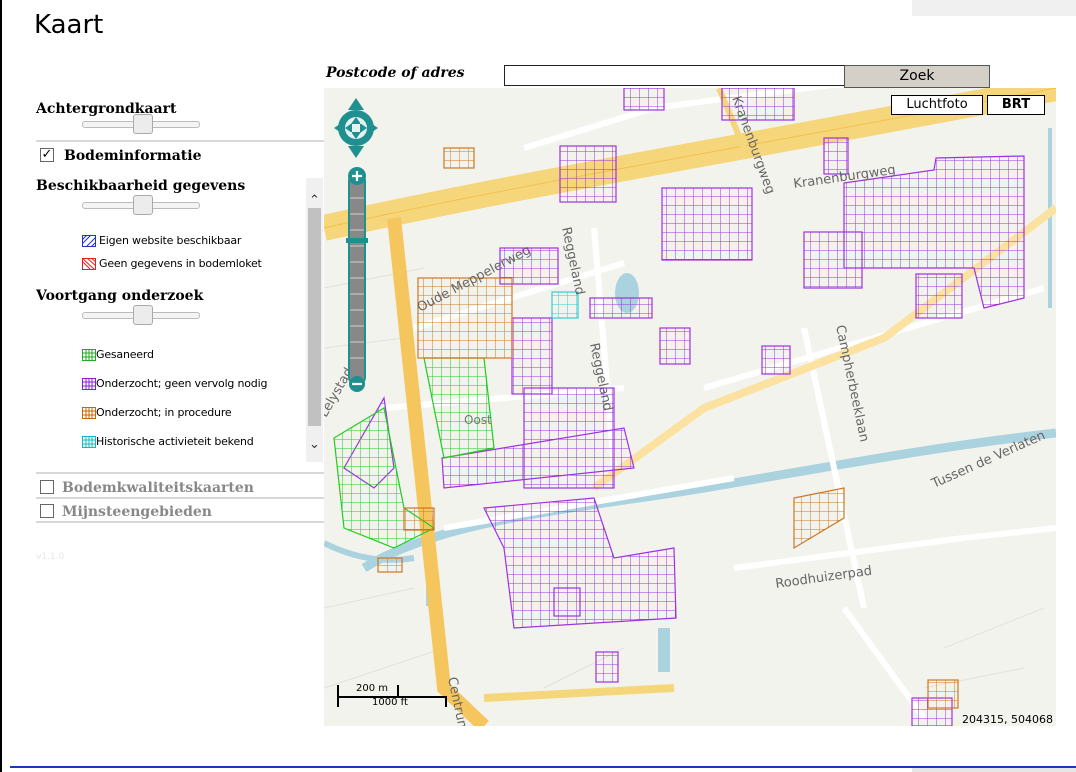 Image resolution: width=1076 pixels, height=772 pixels. What do you see at coordinates (89, 240) in the screenshot?
I see `hatch-blue-icon` at bounding box center [89, 240].